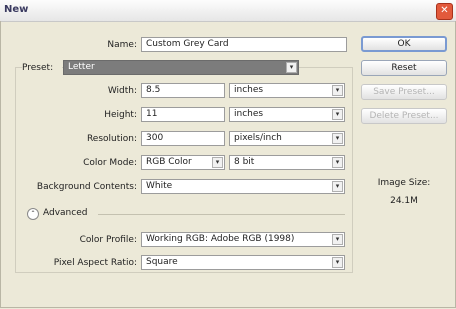 This screenshot has height=309, width=456. Describe the element at coordinates (249, 90) in the screenshot. I see `width-unit-value: inches` at that location.